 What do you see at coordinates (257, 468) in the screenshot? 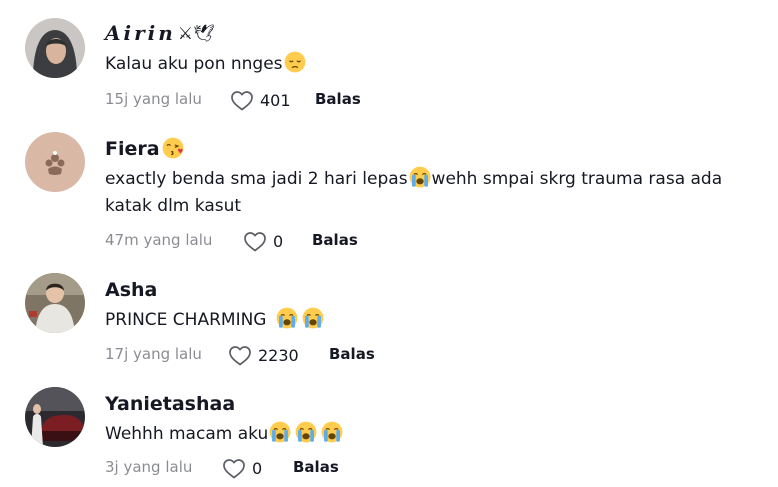
I see `like-count: 0` at bounding box center [257, 468].